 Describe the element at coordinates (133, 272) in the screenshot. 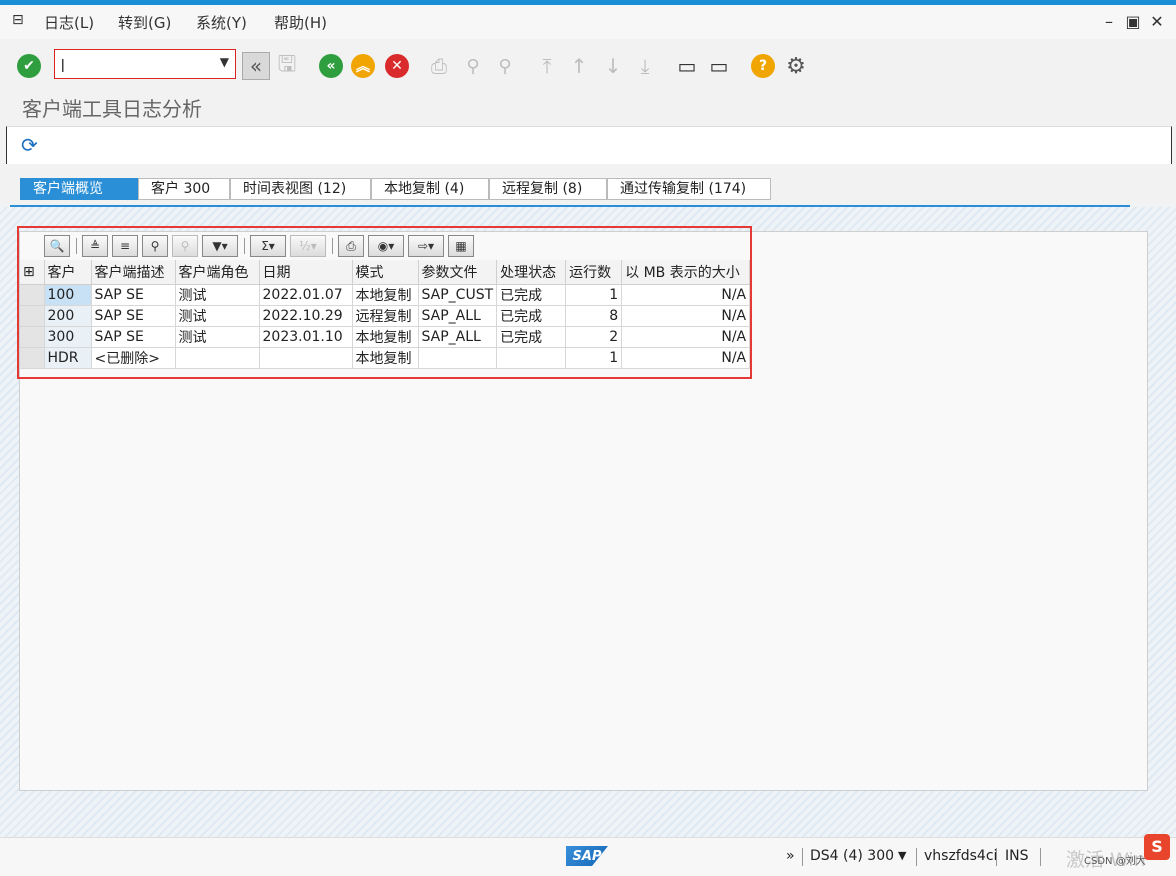

I see `column-header: 客户端描述` at that location.